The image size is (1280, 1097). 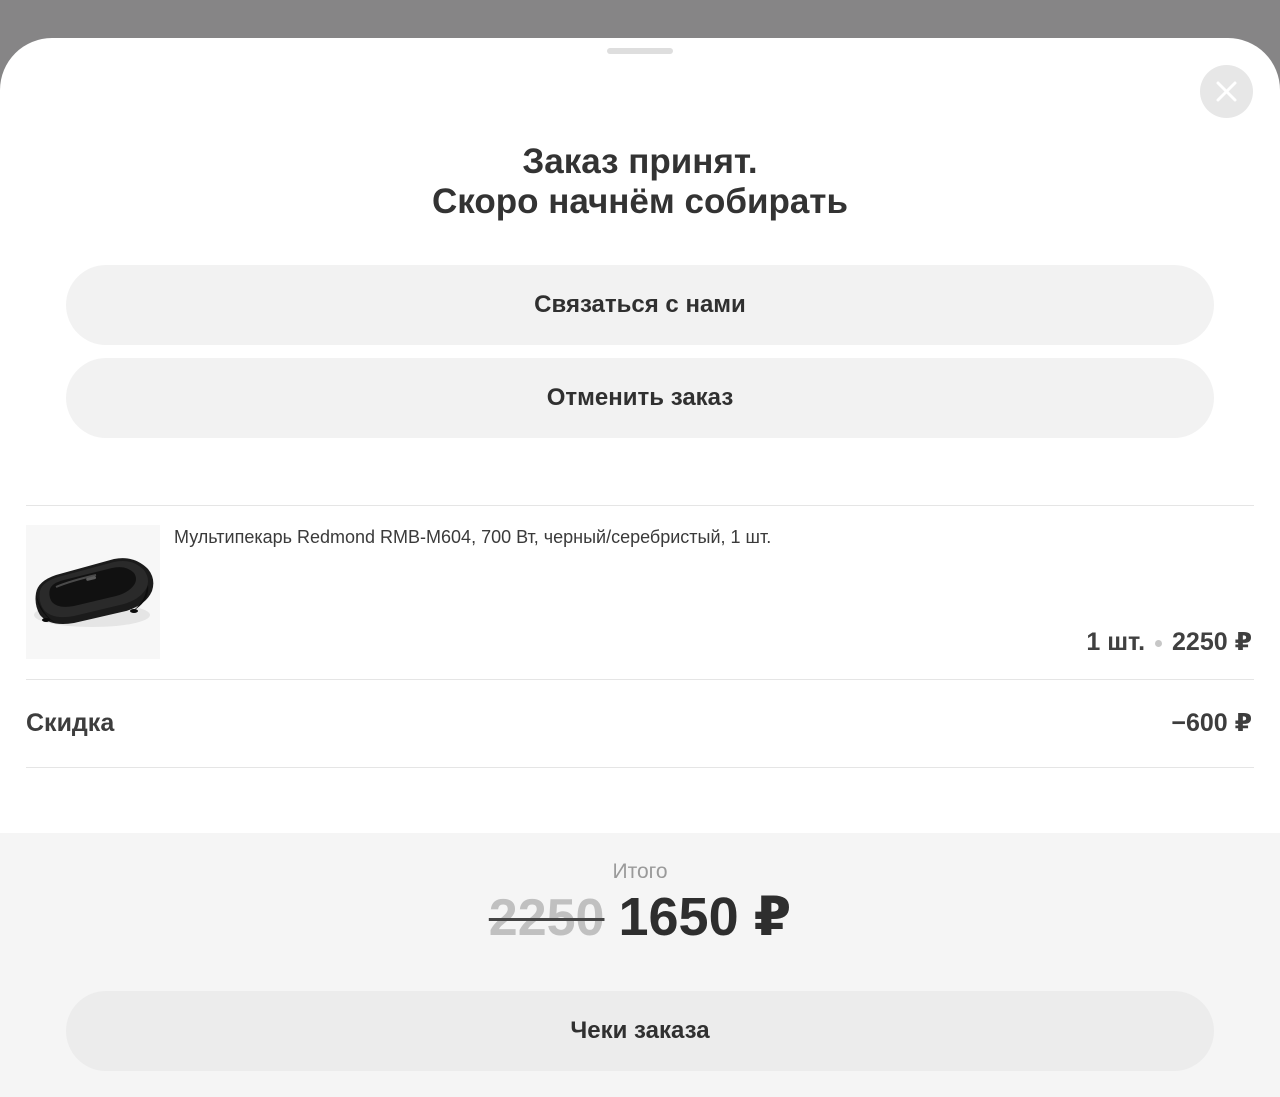 What do you see at coordinates (1212, 642) in the screenshot?
I see `product-price: 2250 ₽` at bounding box center [1212, 642].